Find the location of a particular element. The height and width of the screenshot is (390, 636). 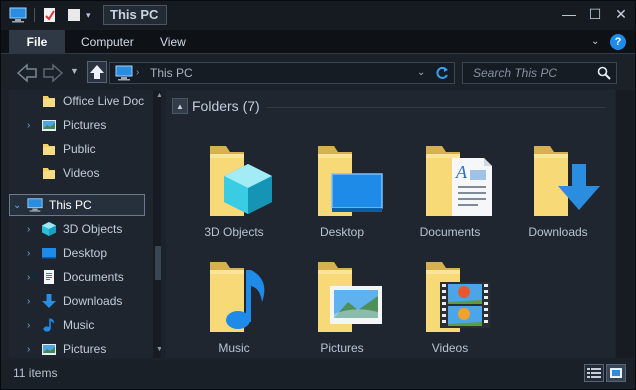

up-arrow-icon is located at coordinates (97, 72).